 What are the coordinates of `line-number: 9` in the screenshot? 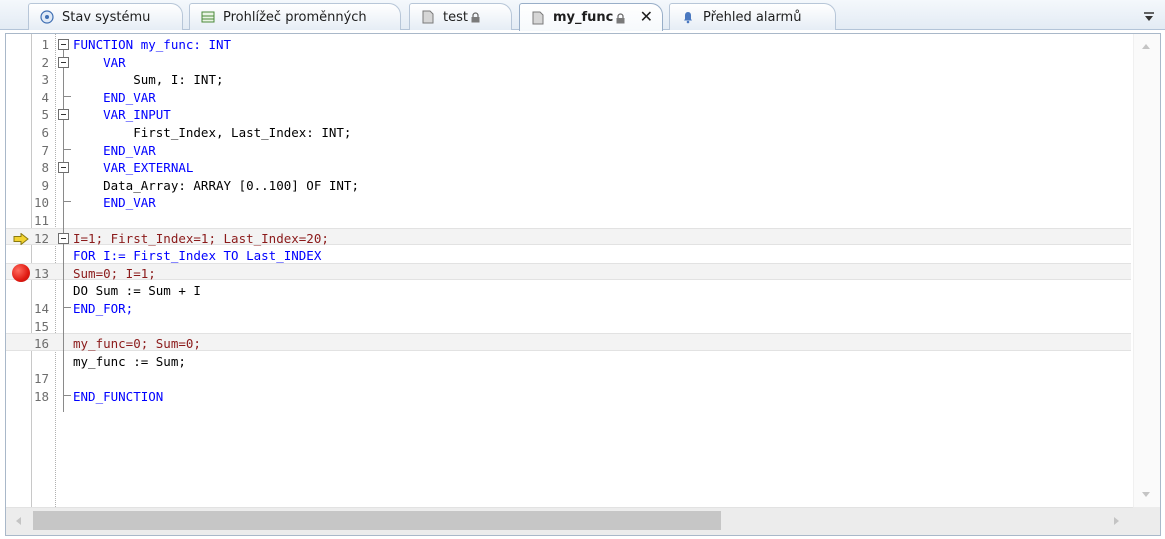 It's located at (45, 185).